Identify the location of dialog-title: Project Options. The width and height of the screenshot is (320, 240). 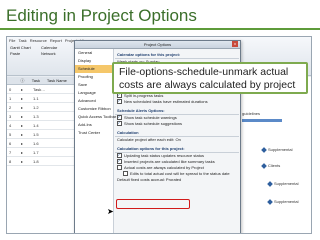
(157, 44).